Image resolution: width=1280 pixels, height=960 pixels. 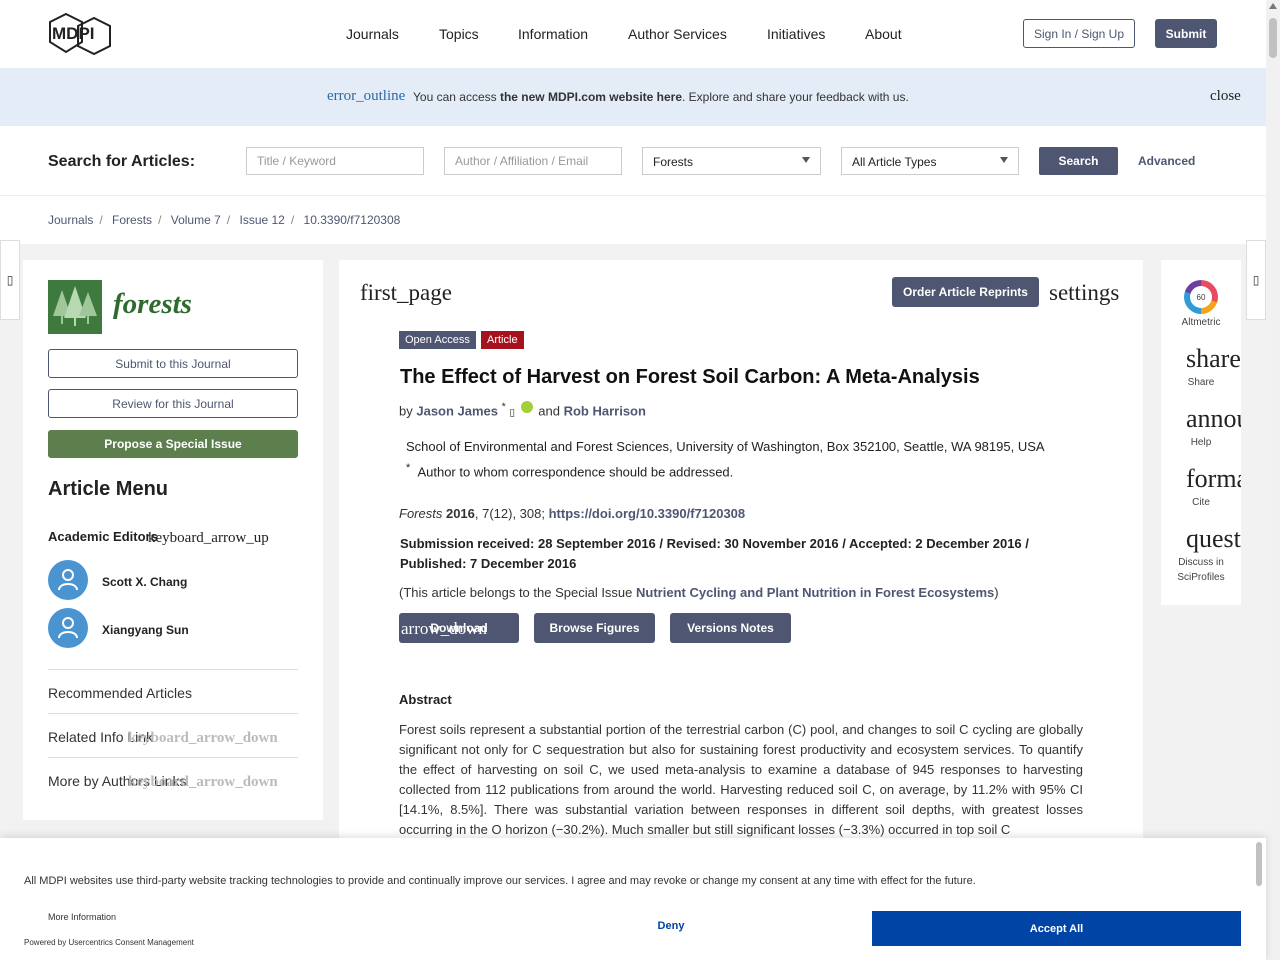 What do you see at coordinates (1056, 928) in the screenshot?
I see `accept-all-button: Accept All` at bounding box center [1056, 928].